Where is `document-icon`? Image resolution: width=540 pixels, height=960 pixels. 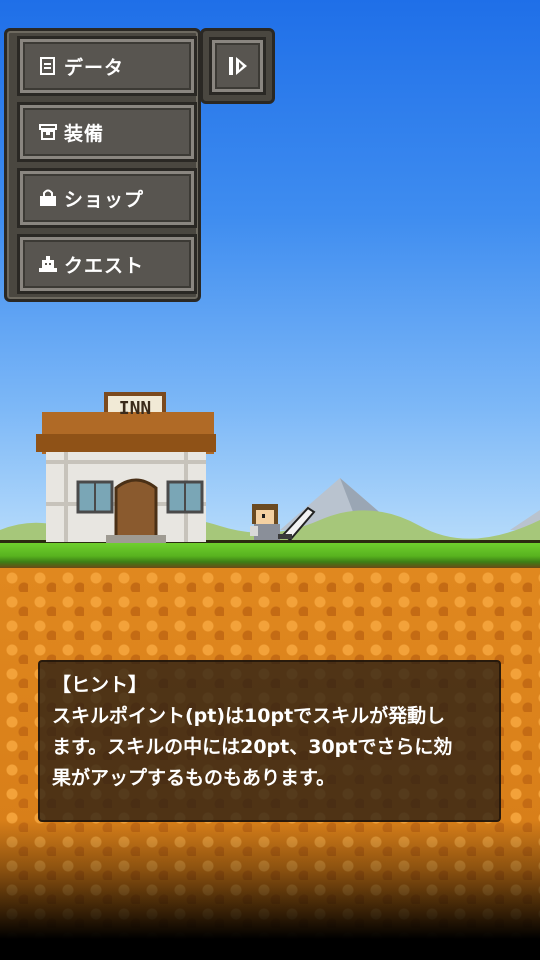
document-icon is located at coordinates (48, 66).